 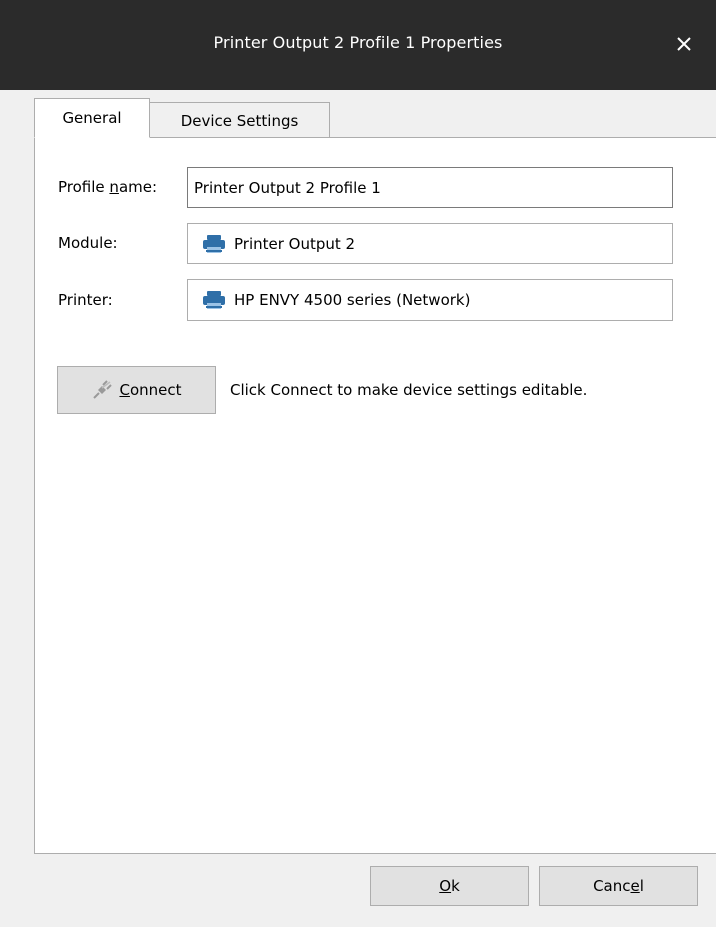 What do you see at coordinates (430, 243) in the screenshot?
I see `module-field: Printer Output 2` at bounding box center [430, 243].